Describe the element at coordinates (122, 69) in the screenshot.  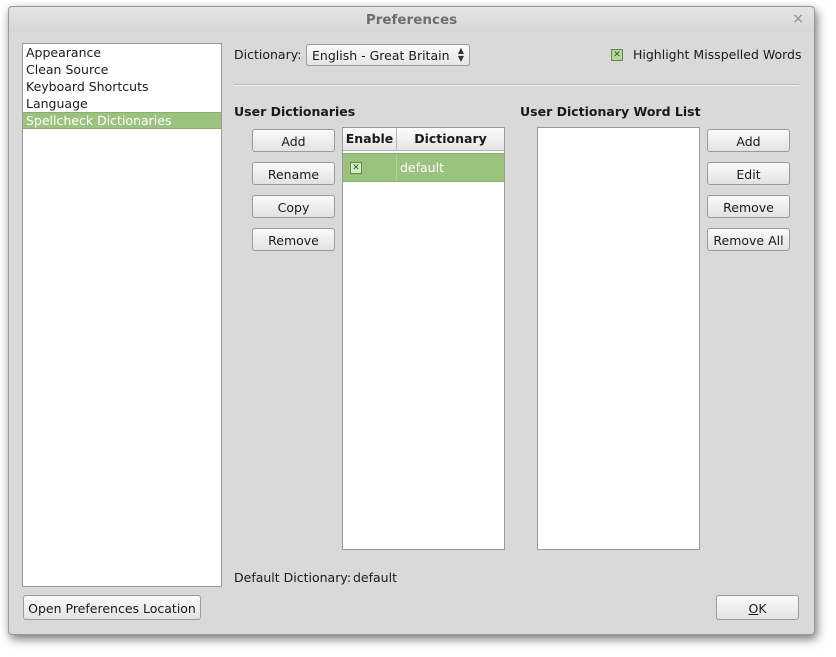
I see `category-clean-source: Clean Source` at that location.